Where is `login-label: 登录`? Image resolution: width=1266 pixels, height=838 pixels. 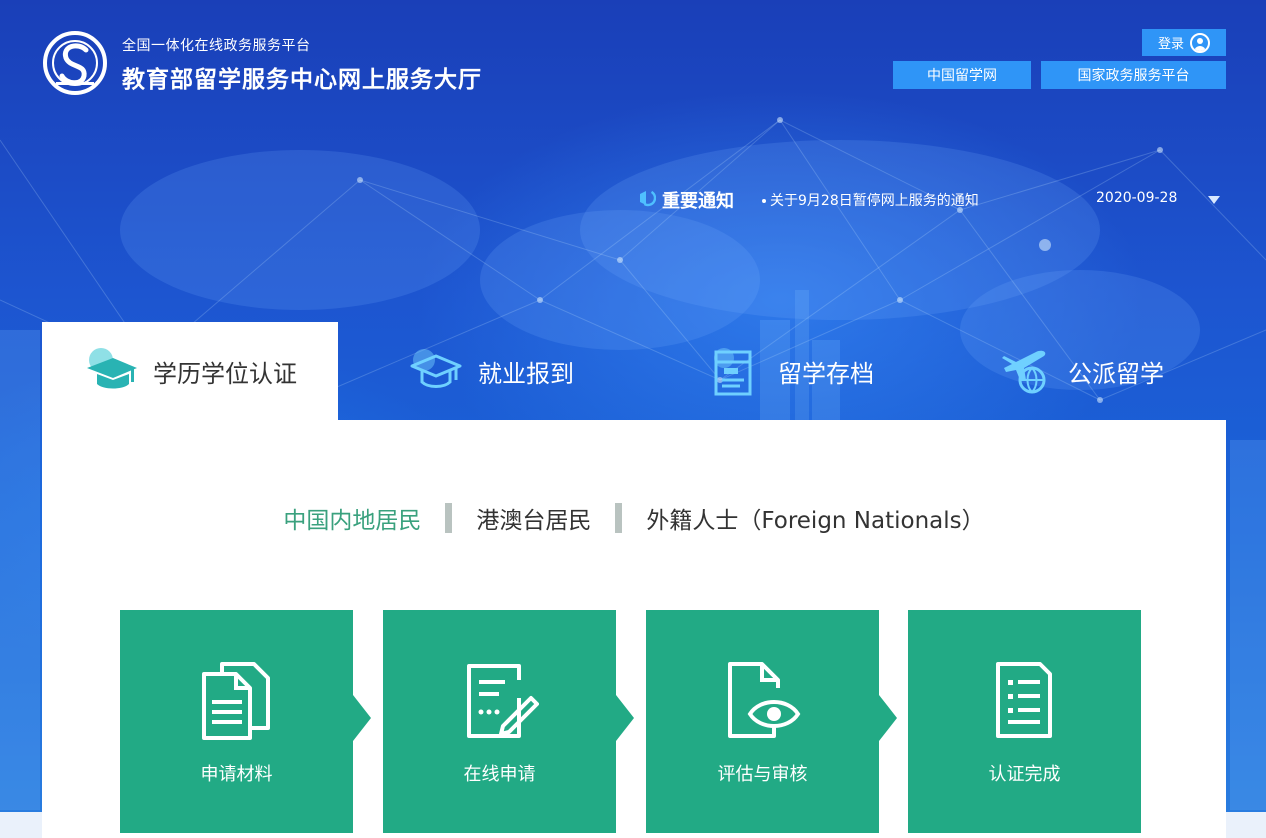 login-label: 登录 is located at coordinates (1170, 44).